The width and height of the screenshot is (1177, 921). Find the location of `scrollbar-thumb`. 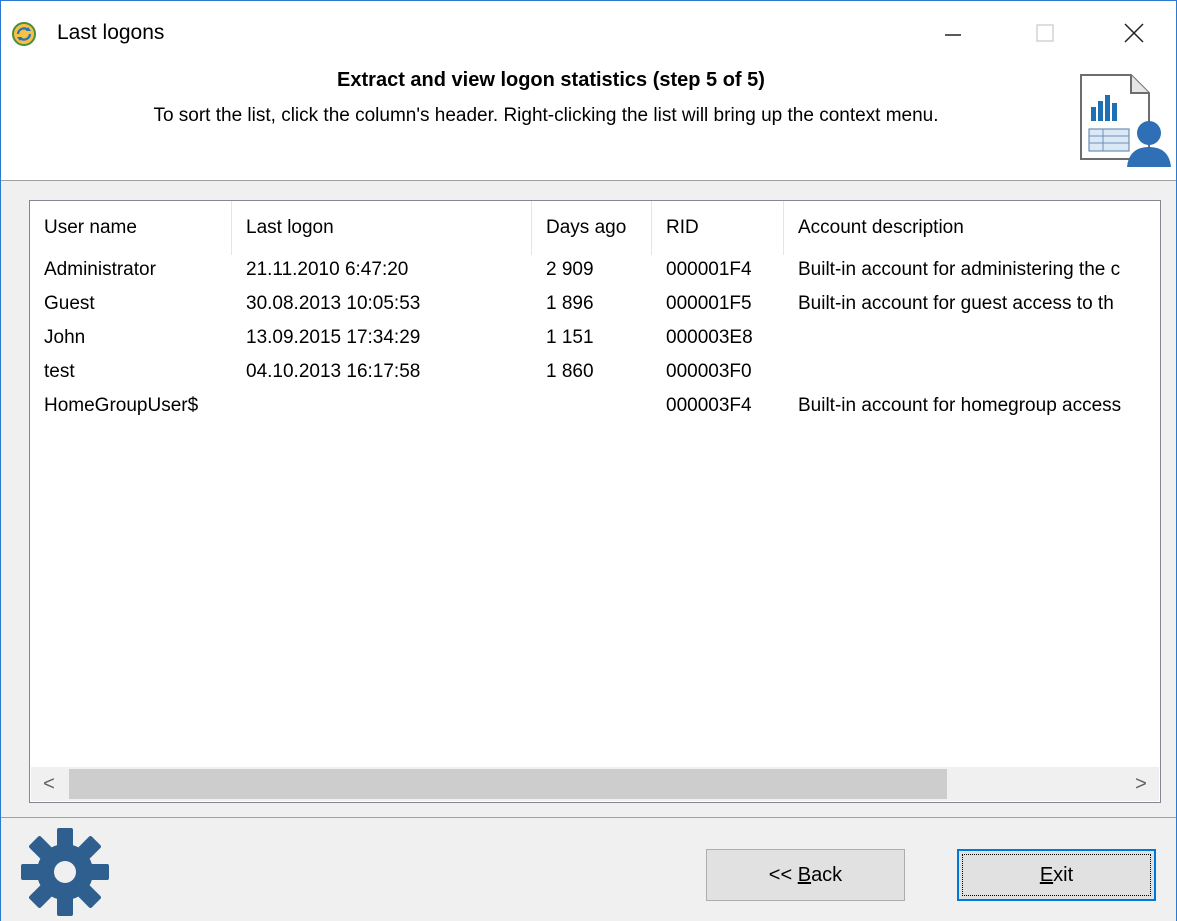

scrollbar-thumb is located at coordinates (508, 784).